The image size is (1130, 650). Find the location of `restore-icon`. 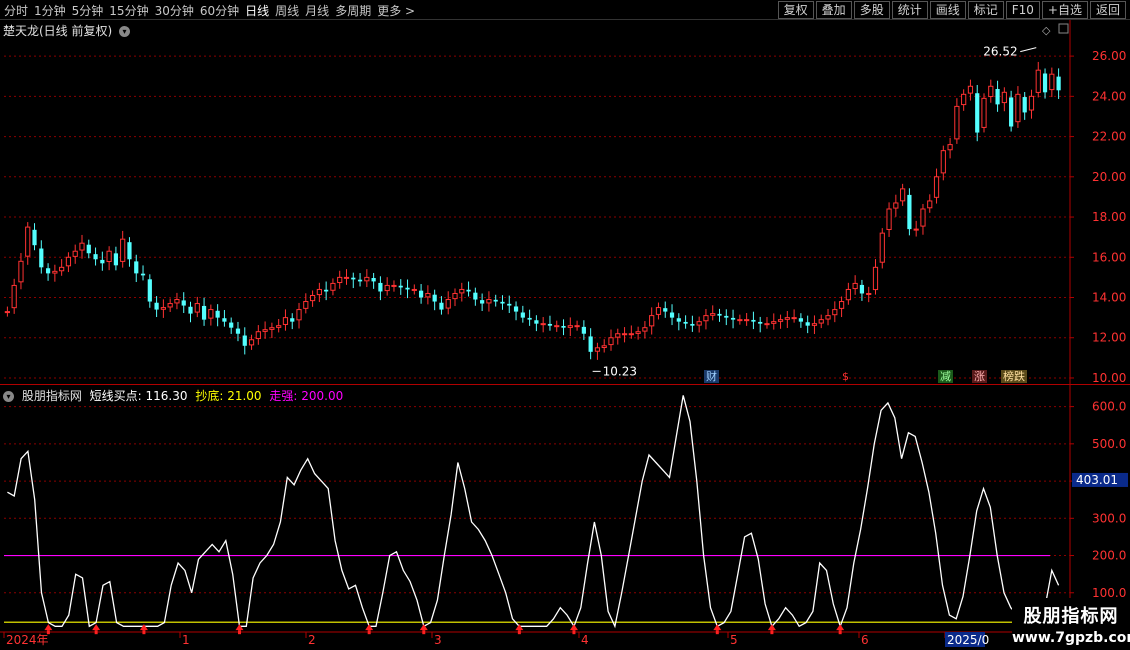

restore-icon is located at coordinates (1063, 28).